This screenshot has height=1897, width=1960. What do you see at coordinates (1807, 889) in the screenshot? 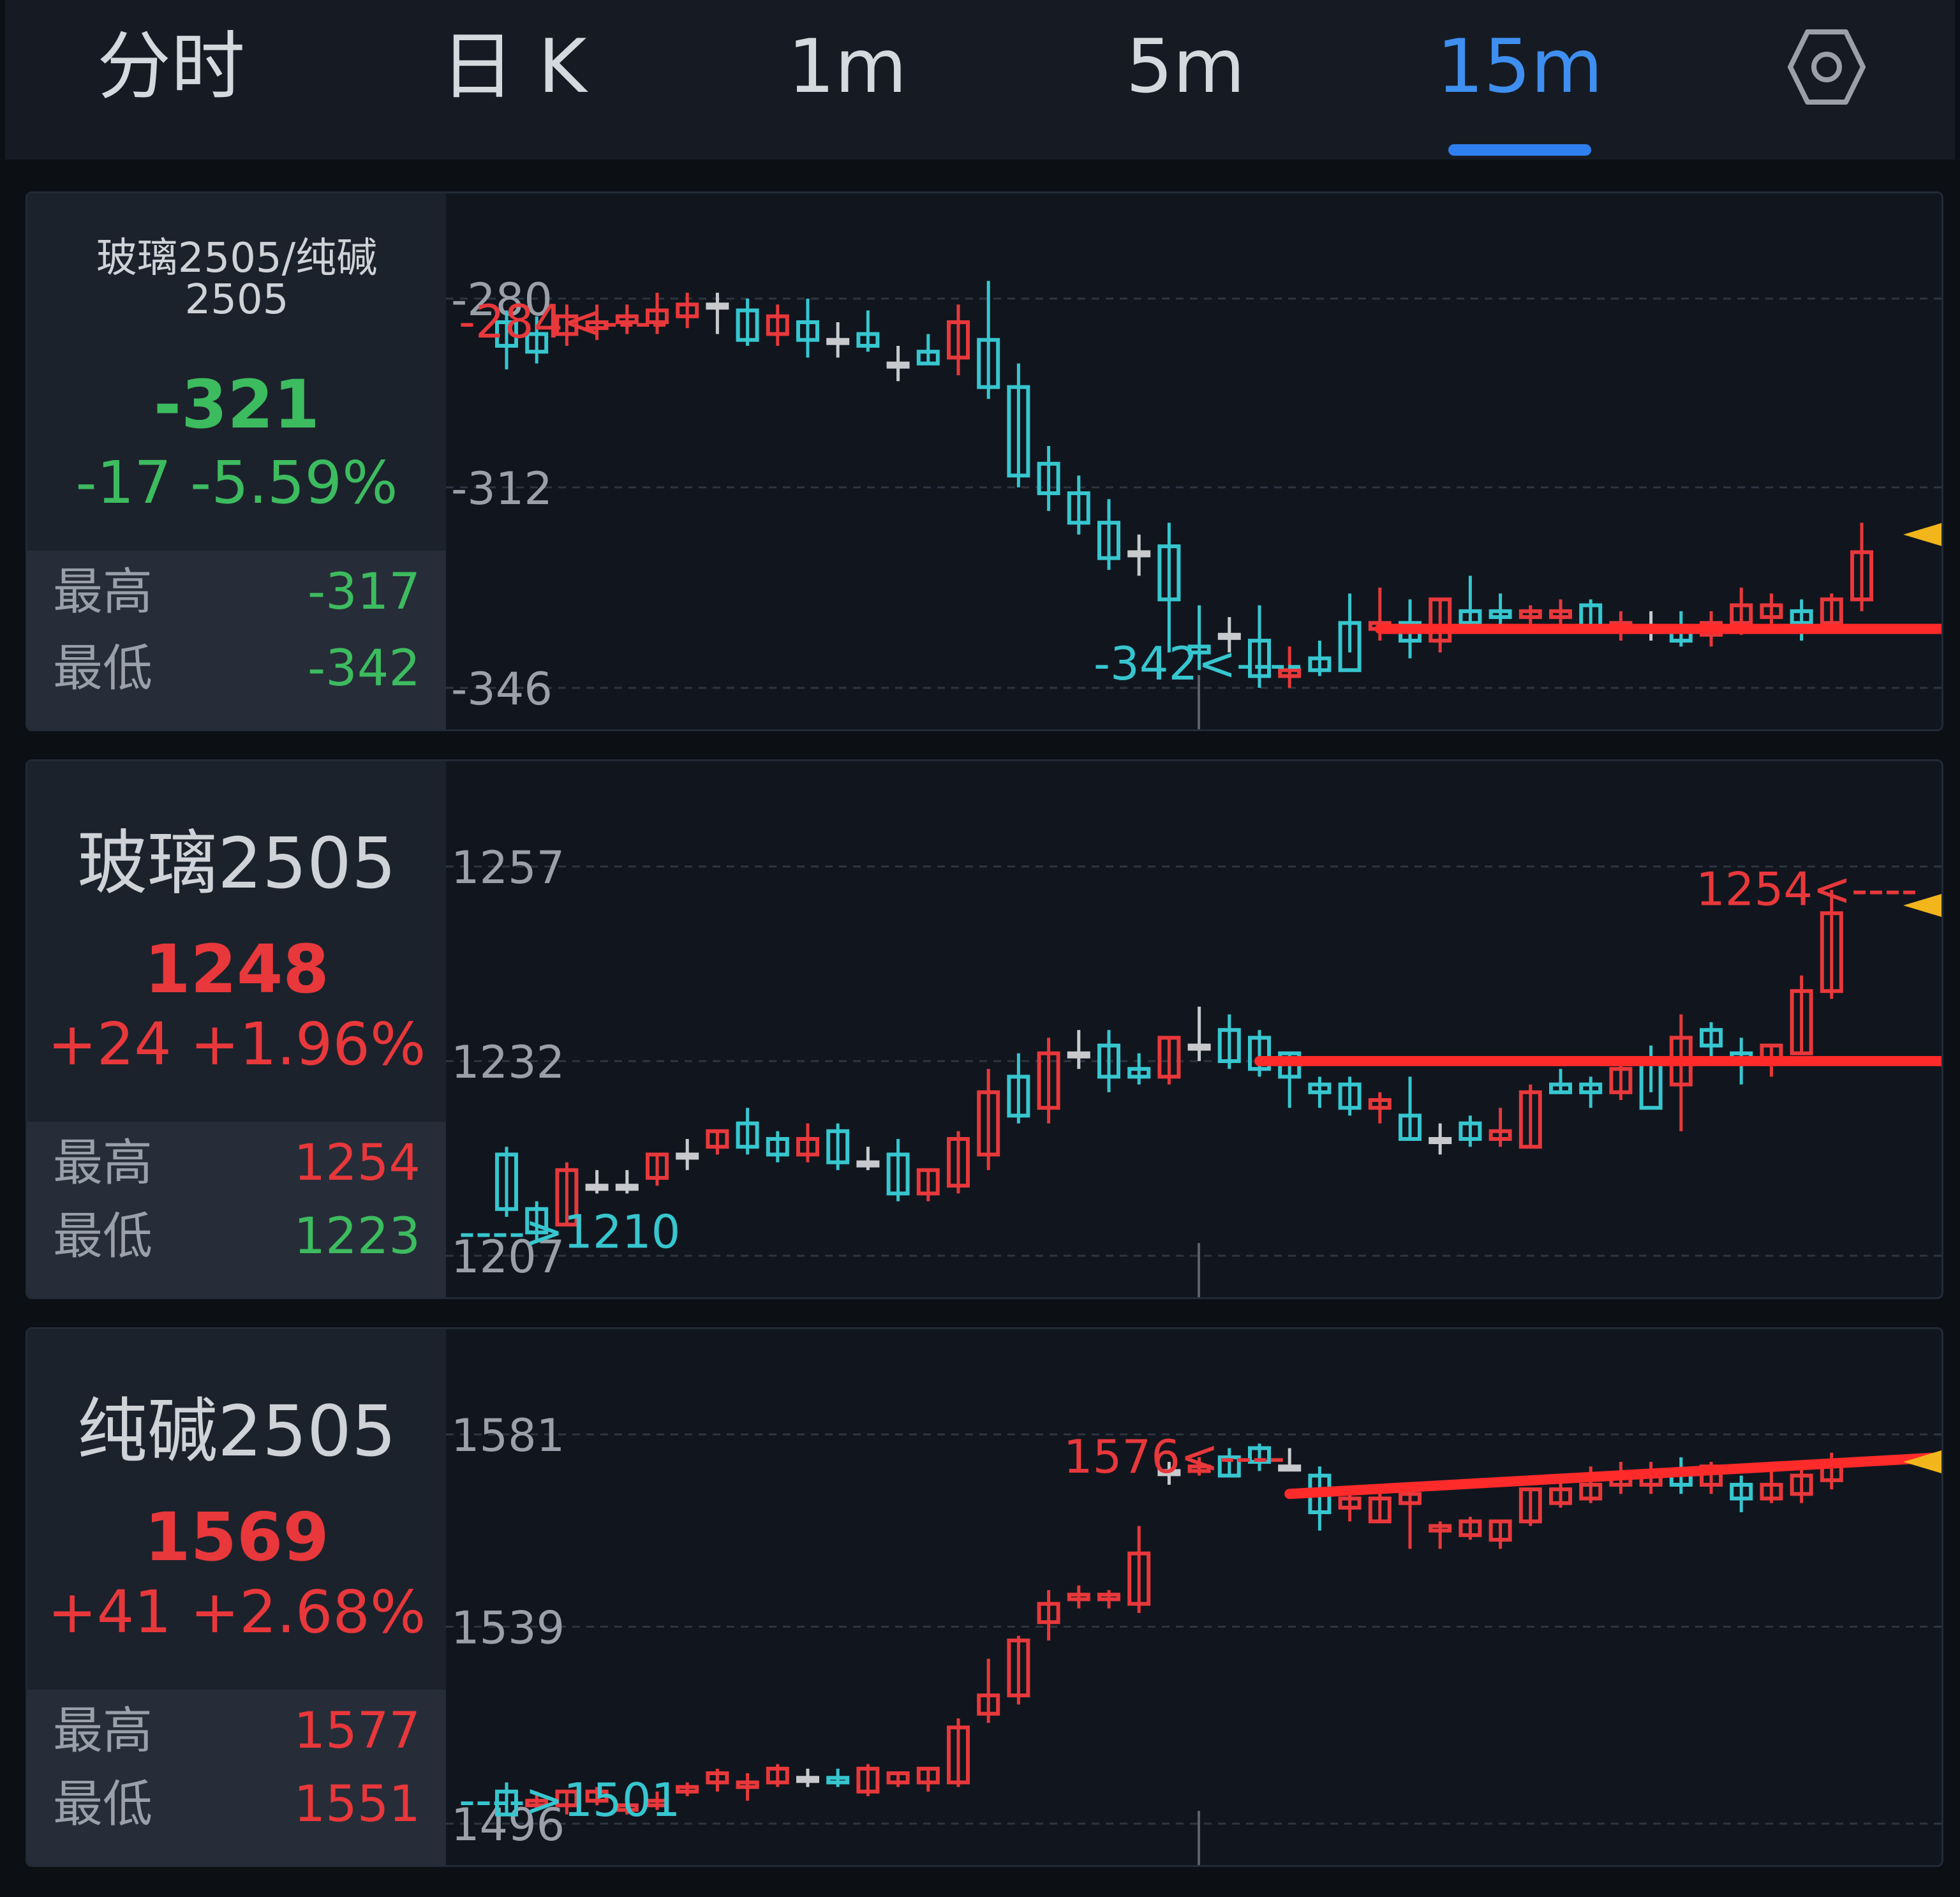
I see `extreme-annotation: 1254<----` at bounding box center [1807, 889].